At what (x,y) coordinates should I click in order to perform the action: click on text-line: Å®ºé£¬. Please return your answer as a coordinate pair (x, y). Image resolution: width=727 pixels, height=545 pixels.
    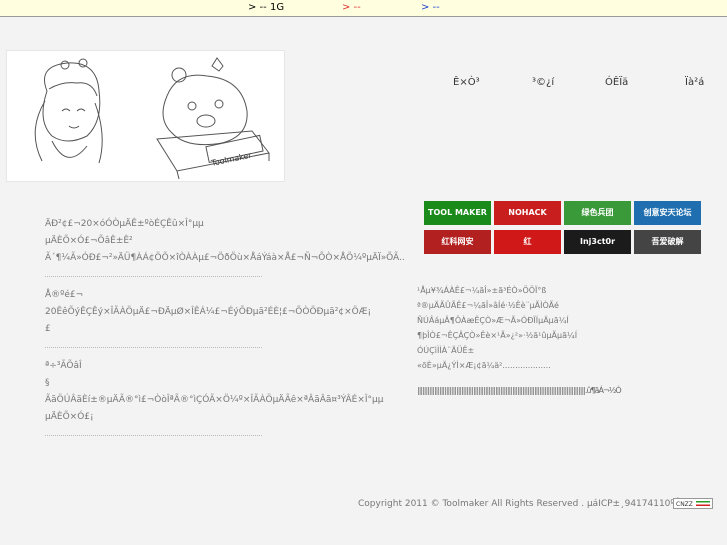
    Looking at the image, I should click on (64, 295).